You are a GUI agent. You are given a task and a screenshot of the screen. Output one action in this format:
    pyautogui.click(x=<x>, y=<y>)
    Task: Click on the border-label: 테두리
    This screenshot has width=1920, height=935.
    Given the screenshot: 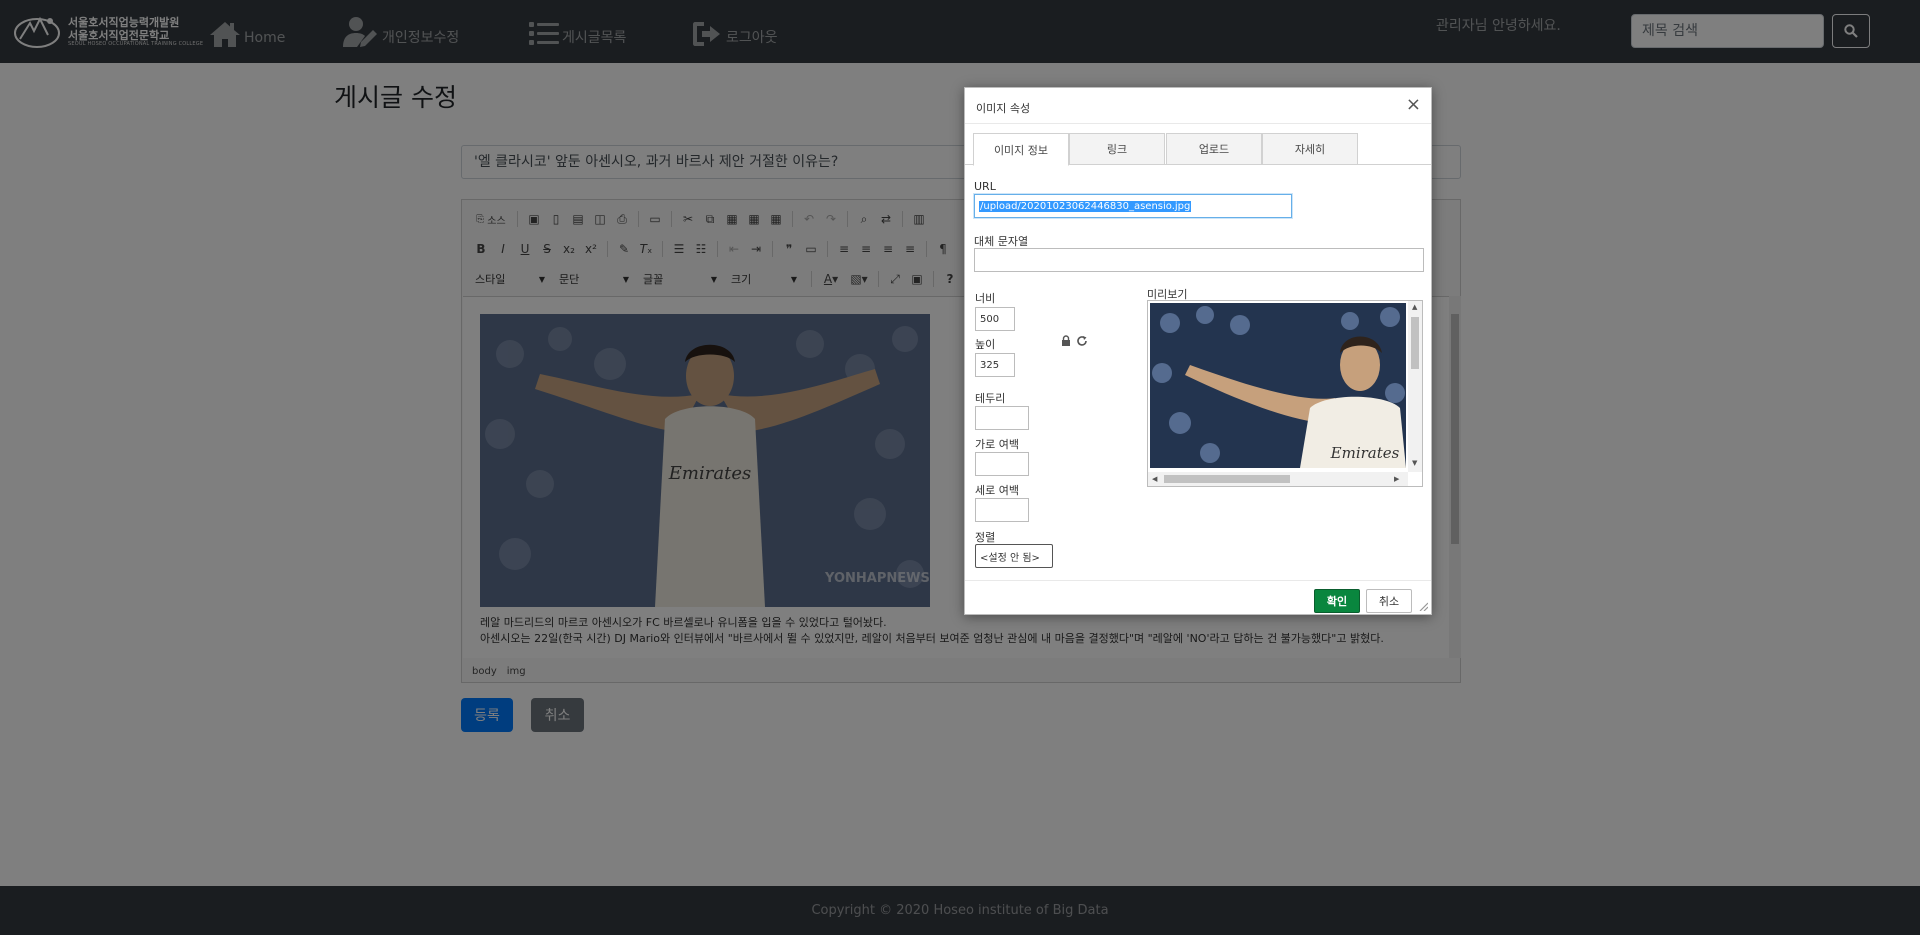 What is the action you would take?
    pyautogui.click(x=990, y=398)
    